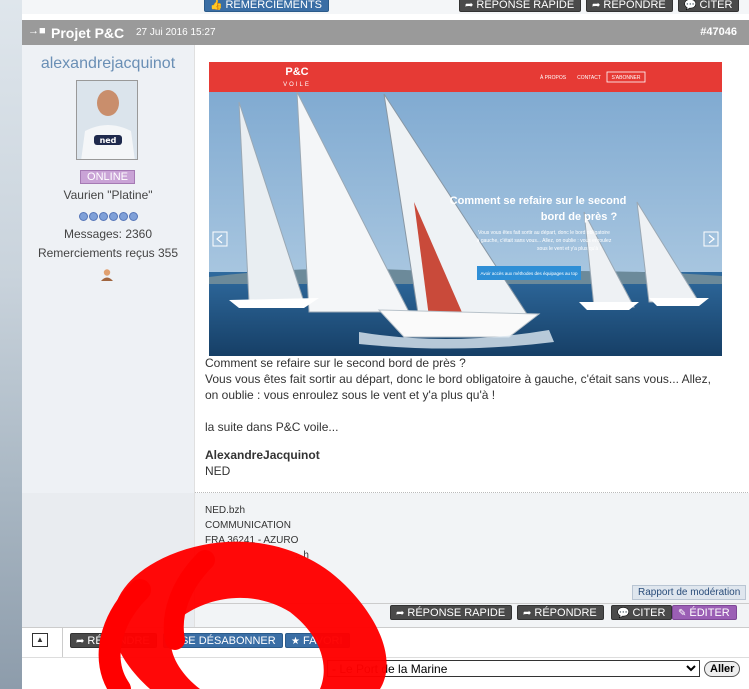 This screenshot has width=749, height=689. I want to click on banner-nav-about: À PROPOS, so click(553, 77).